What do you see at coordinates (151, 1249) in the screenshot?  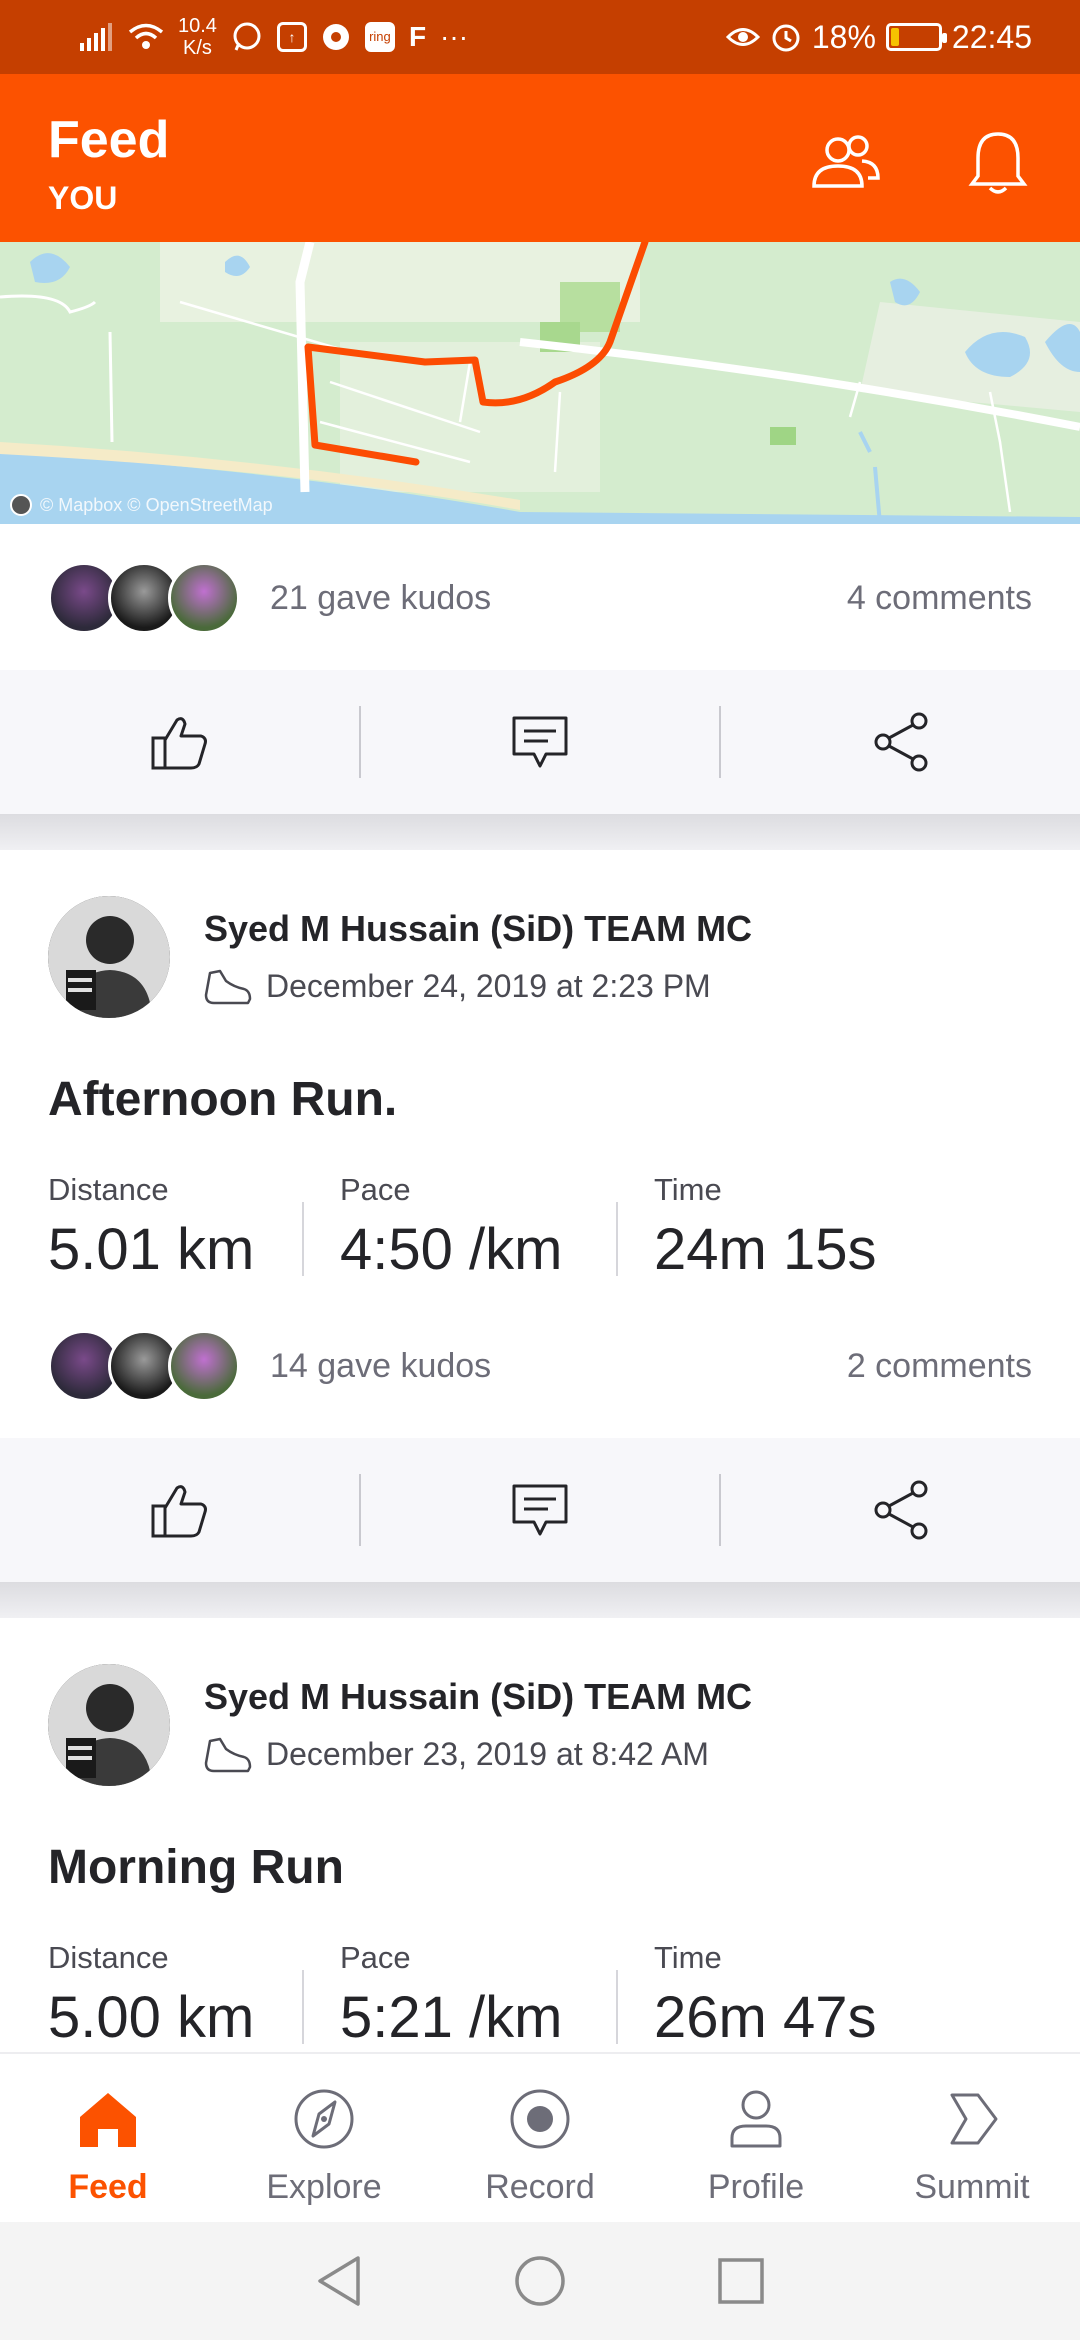 I see `stat-value: 5.01 km` at bounding box center [151, 1249].